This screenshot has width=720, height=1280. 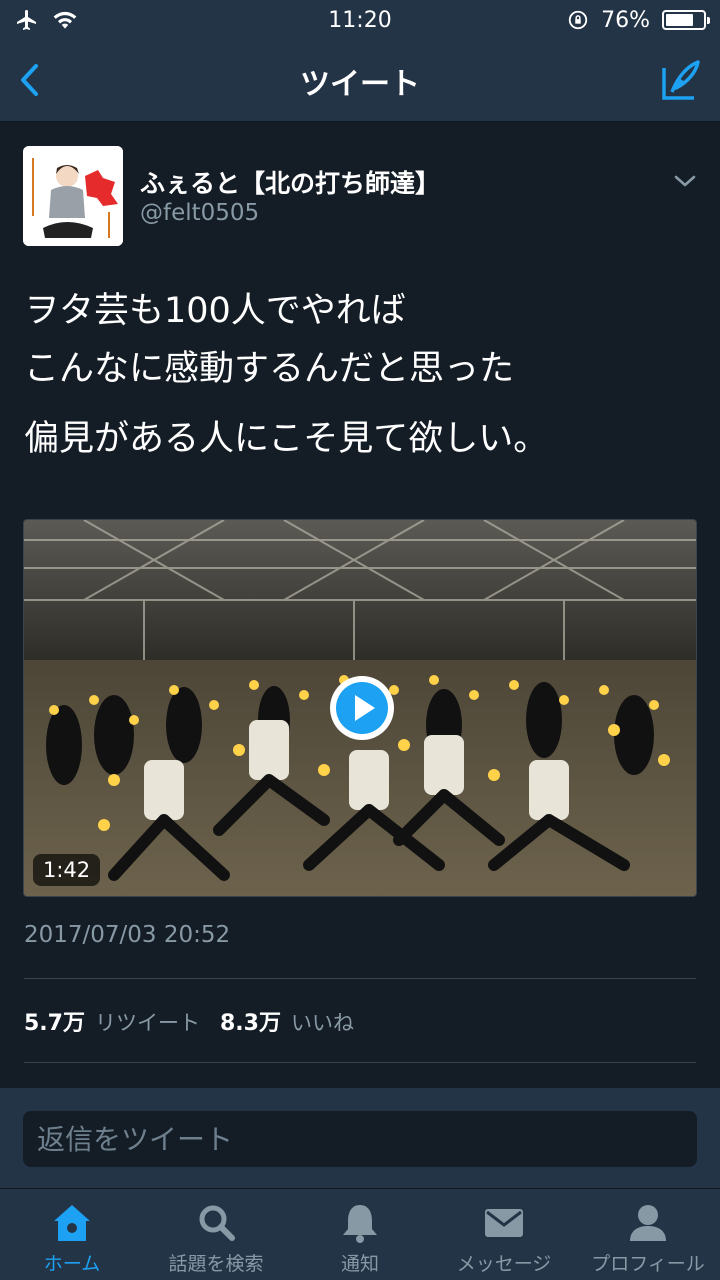 What do you see at coordinates (199, 213) in the screenshot?
I see `user-handle: @felt0505` at bounding box center [199, 213].